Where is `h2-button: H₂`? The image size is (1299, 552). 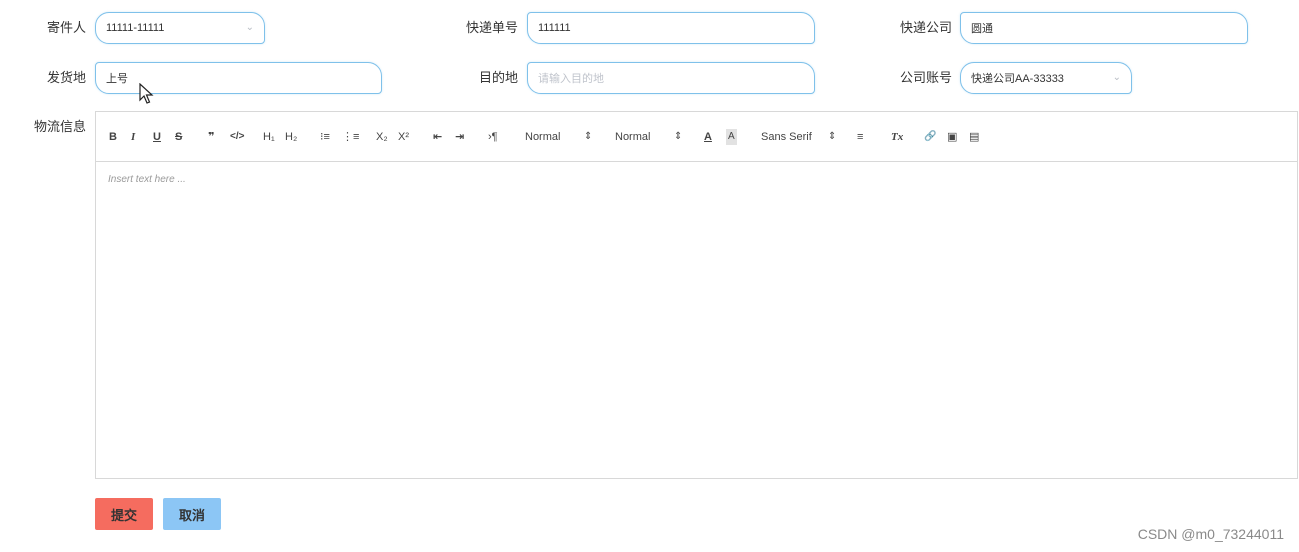 h2-button: H₂ is located at coordinates (291, 137).